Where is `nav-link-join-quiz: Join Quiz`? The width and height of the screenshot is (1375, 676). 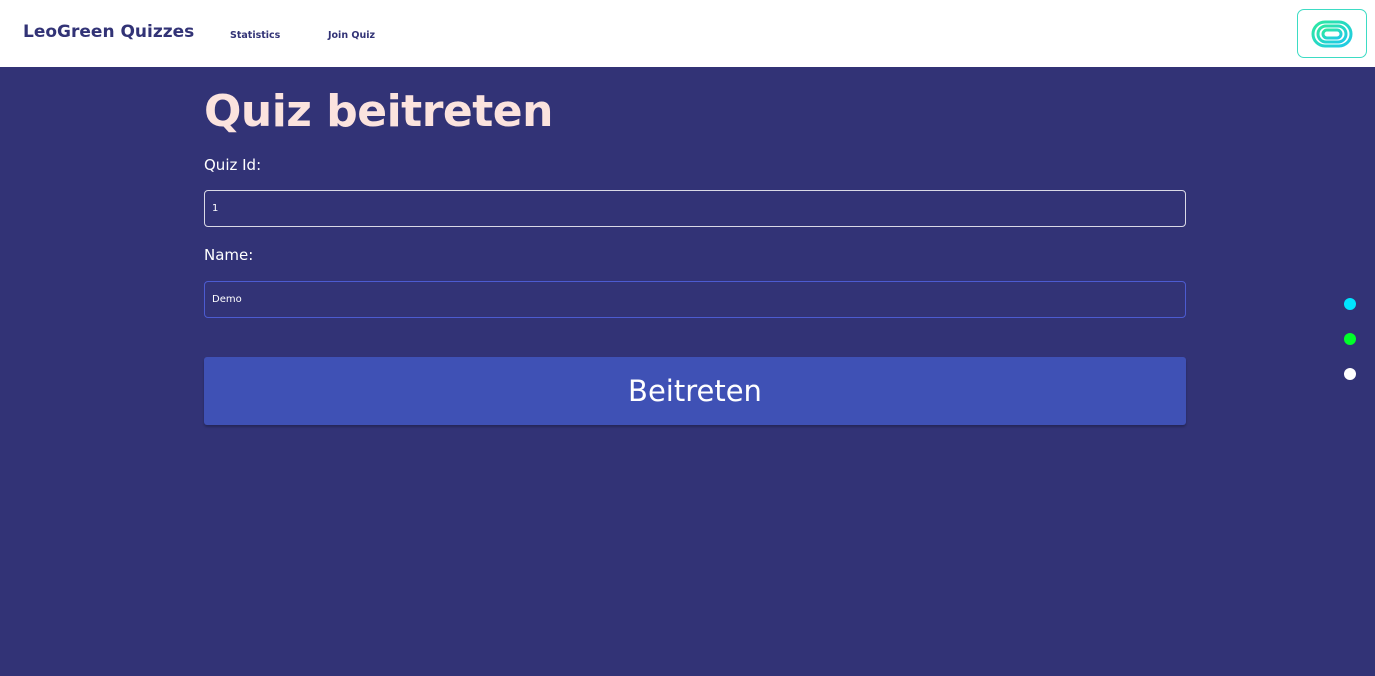
nav-link-join-quiz: Join Quiz is located at coordinates (351, 35).